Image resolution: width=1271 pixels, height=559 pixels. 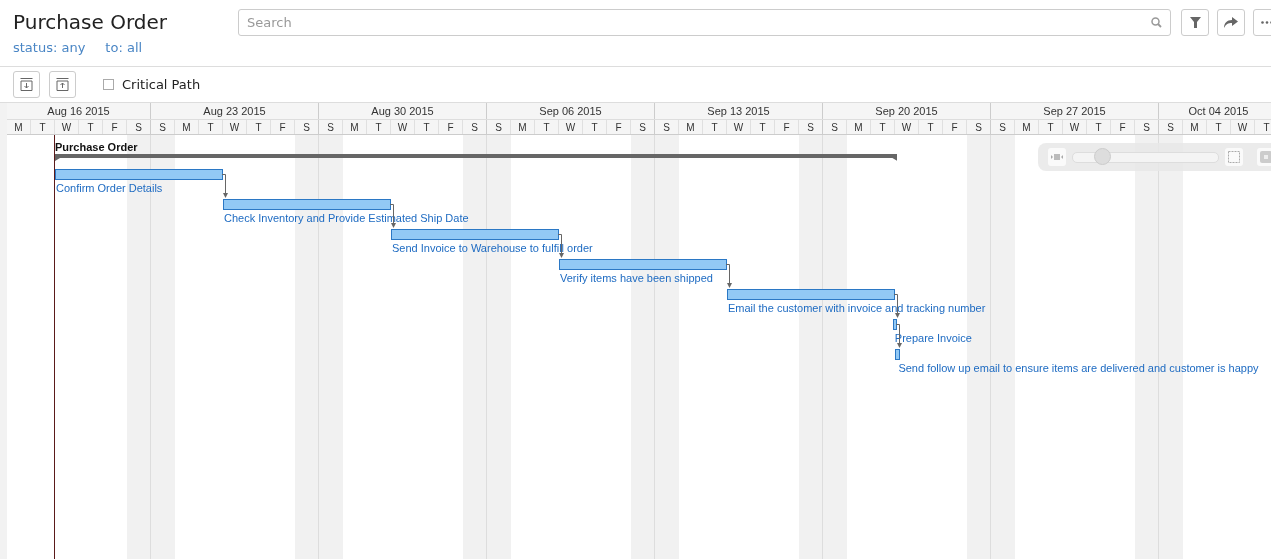 I want to click on project-label: Purchase Order, so click(x=96, y=147).